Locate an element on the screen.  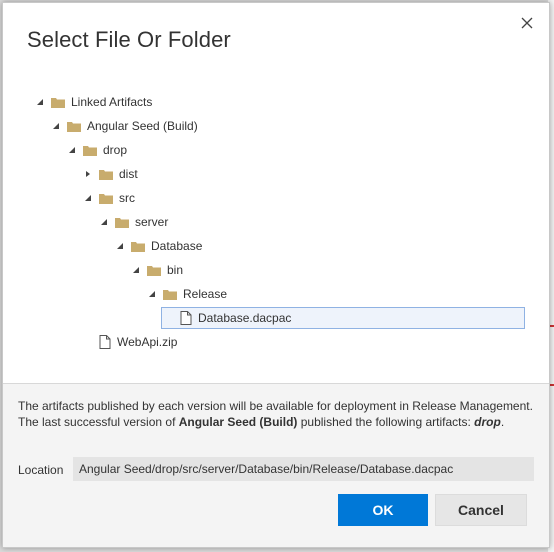
tree-folder-item: Angular Seed (Build) is located at coordinates (124, 126).